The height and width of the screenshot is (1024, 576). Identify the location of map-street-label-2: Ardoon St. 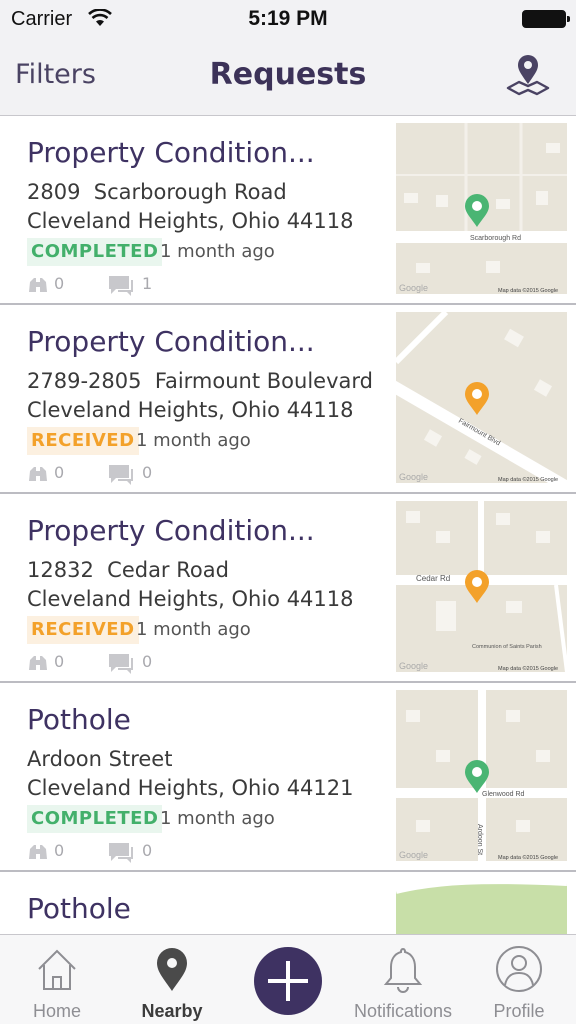
(479, 839).